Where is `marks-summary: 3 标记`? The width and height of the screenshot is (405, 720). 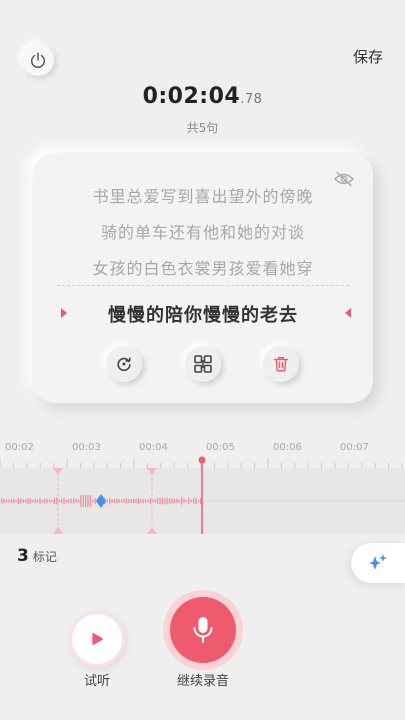
marks-summary: 3 标记 is located at coordinates (37, 556).